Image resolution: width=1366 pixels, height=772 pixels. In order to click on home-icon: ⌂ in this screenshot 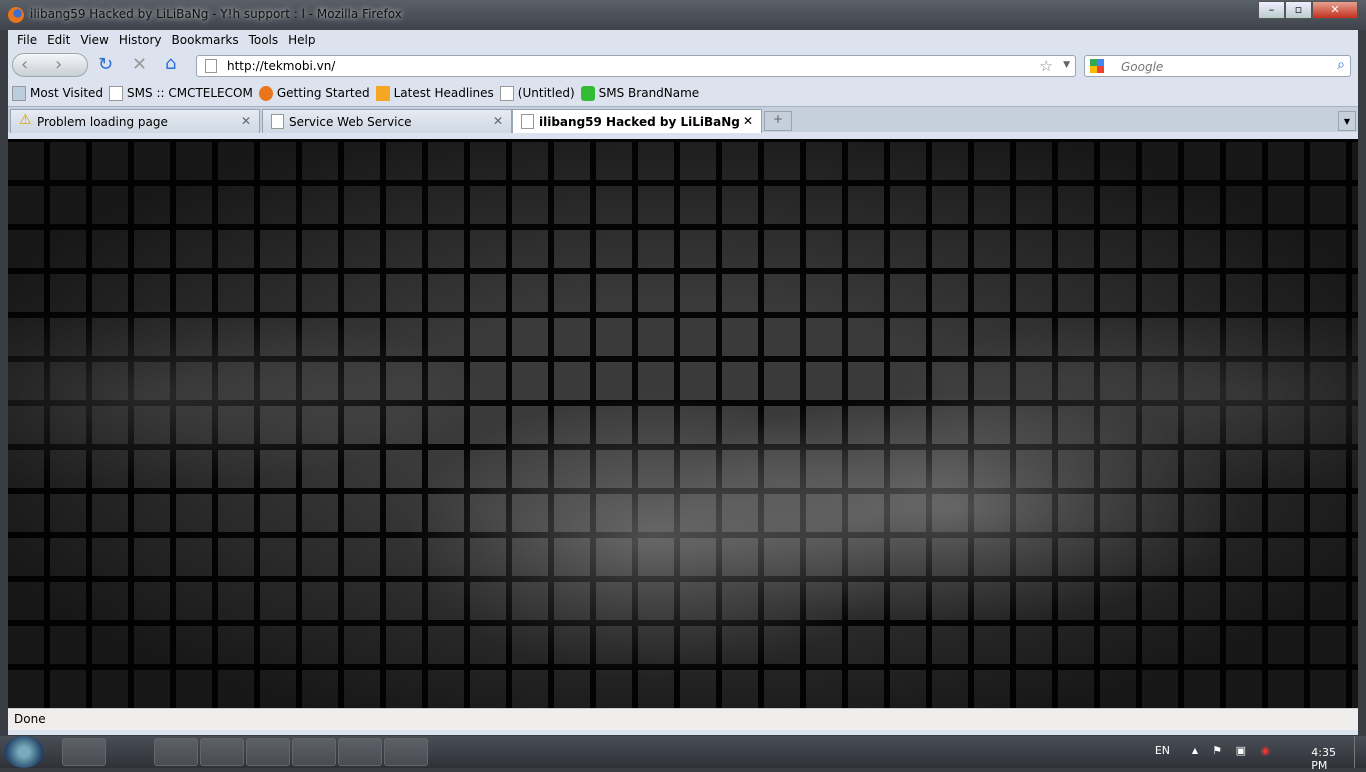, I will do `click(170, 64)`.